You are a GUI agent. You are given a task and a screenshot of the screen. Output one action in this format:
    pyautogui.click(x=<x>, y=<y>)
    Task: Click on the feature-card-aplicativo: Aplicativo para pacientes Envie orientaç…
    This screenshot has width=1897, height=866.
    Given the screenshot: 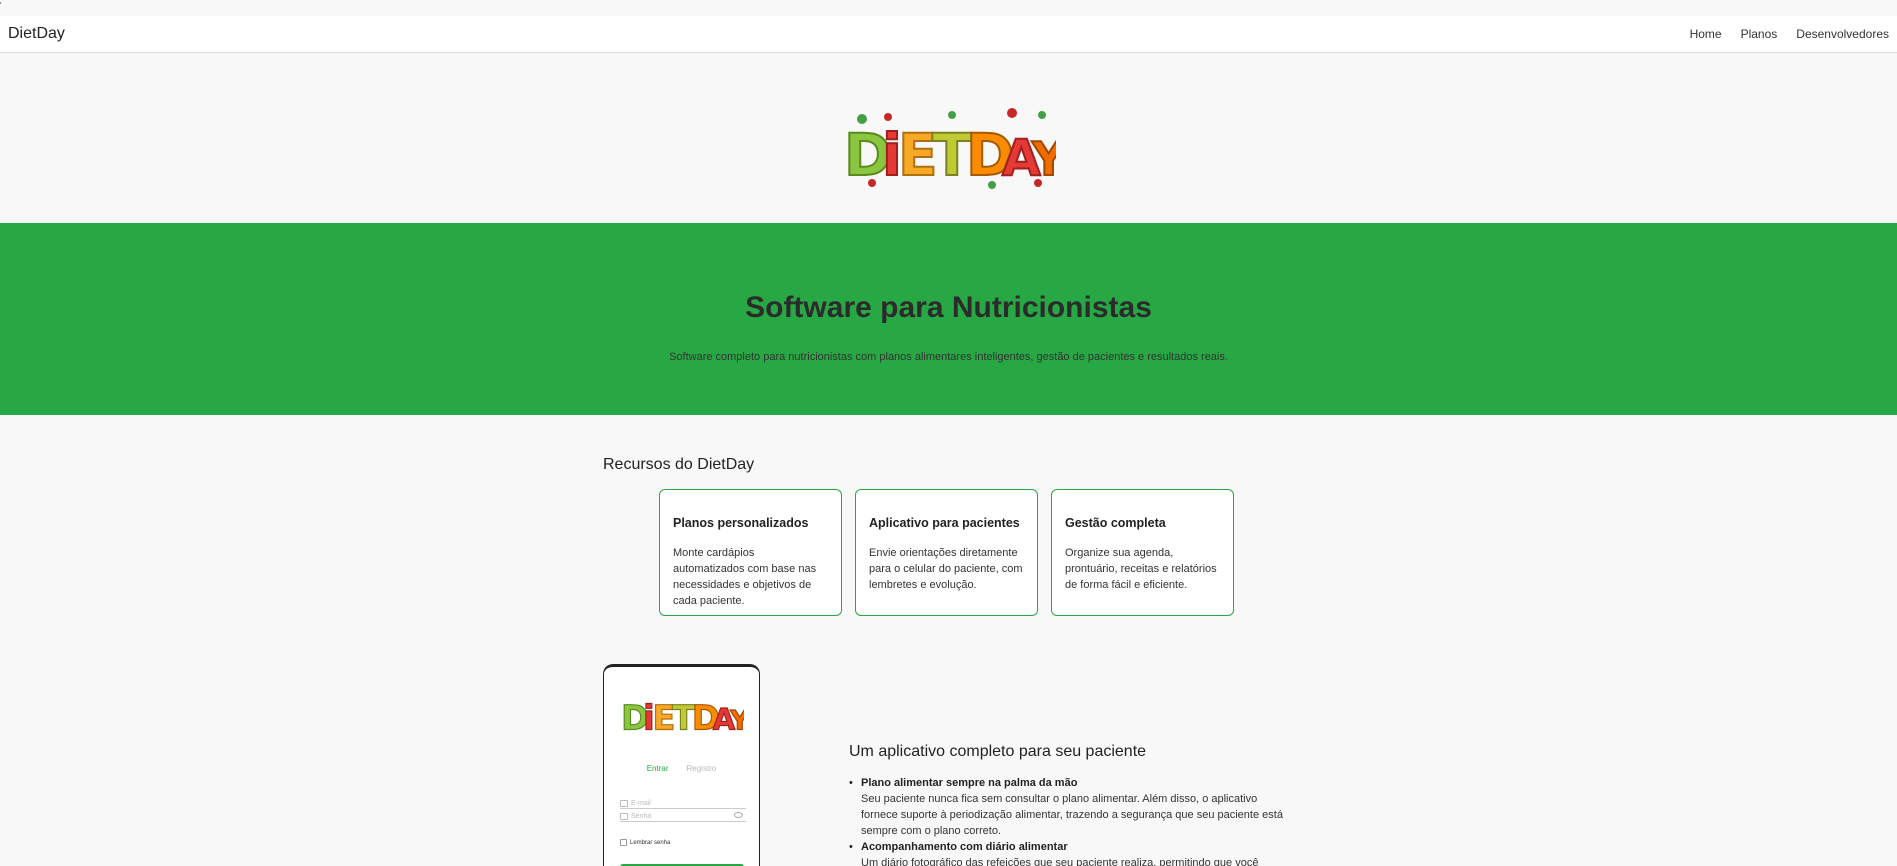 What is the action you would take?
    pyautogui.click(x=946, y=552)
    